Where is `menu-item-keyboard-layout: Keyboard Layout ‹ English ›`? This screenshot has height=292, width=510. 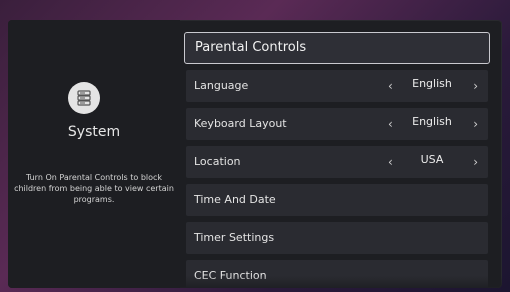 menu-item-keyboard-layout: Keyboard Layout ‹ English › is located at coordinates (337, 124).